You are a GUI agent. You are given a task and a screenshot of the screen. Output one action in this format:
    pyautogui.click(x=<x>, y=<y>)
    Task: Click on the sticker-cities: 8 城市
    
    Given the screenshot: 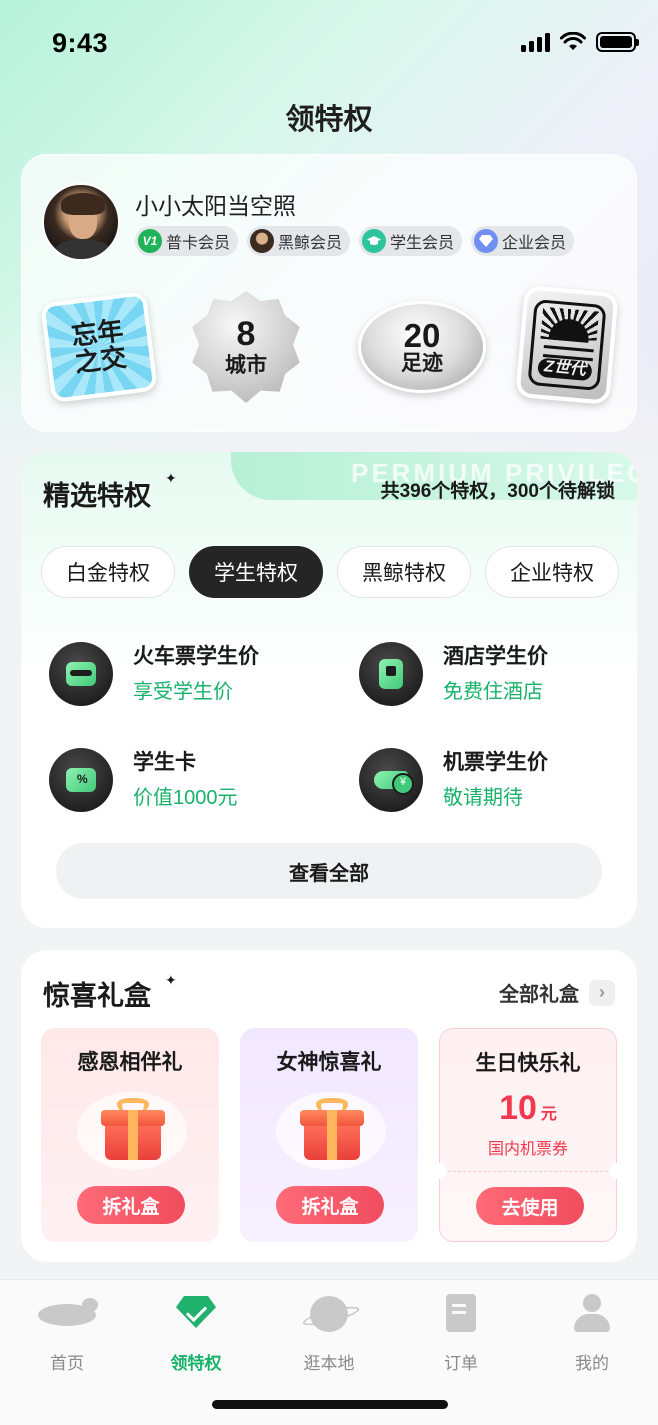 What is the action you would take?
    pyautogui.click(x=246, y=347)
    